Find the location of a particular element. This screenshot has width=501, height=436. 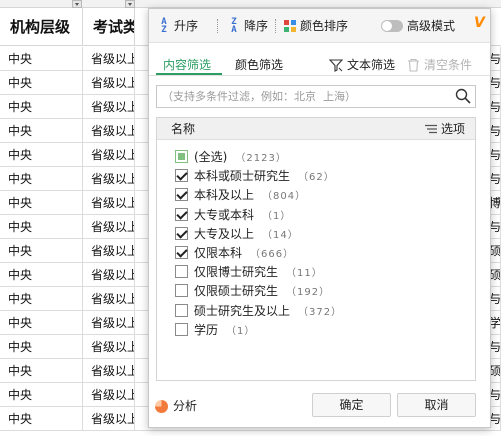

tab-color-filter: 颜色筛选 is located at coordinates (259, 65).